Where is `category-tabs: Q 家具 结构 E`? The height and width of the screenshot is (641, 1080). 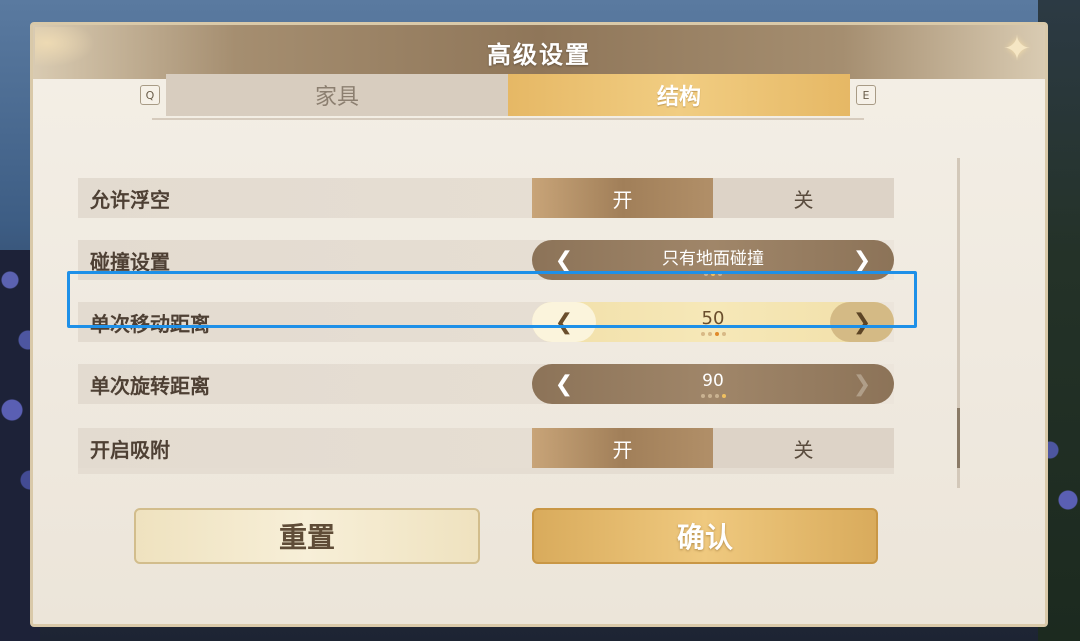 category-tabs: Q 家具 结构 E is located at coordinates (508, 95).